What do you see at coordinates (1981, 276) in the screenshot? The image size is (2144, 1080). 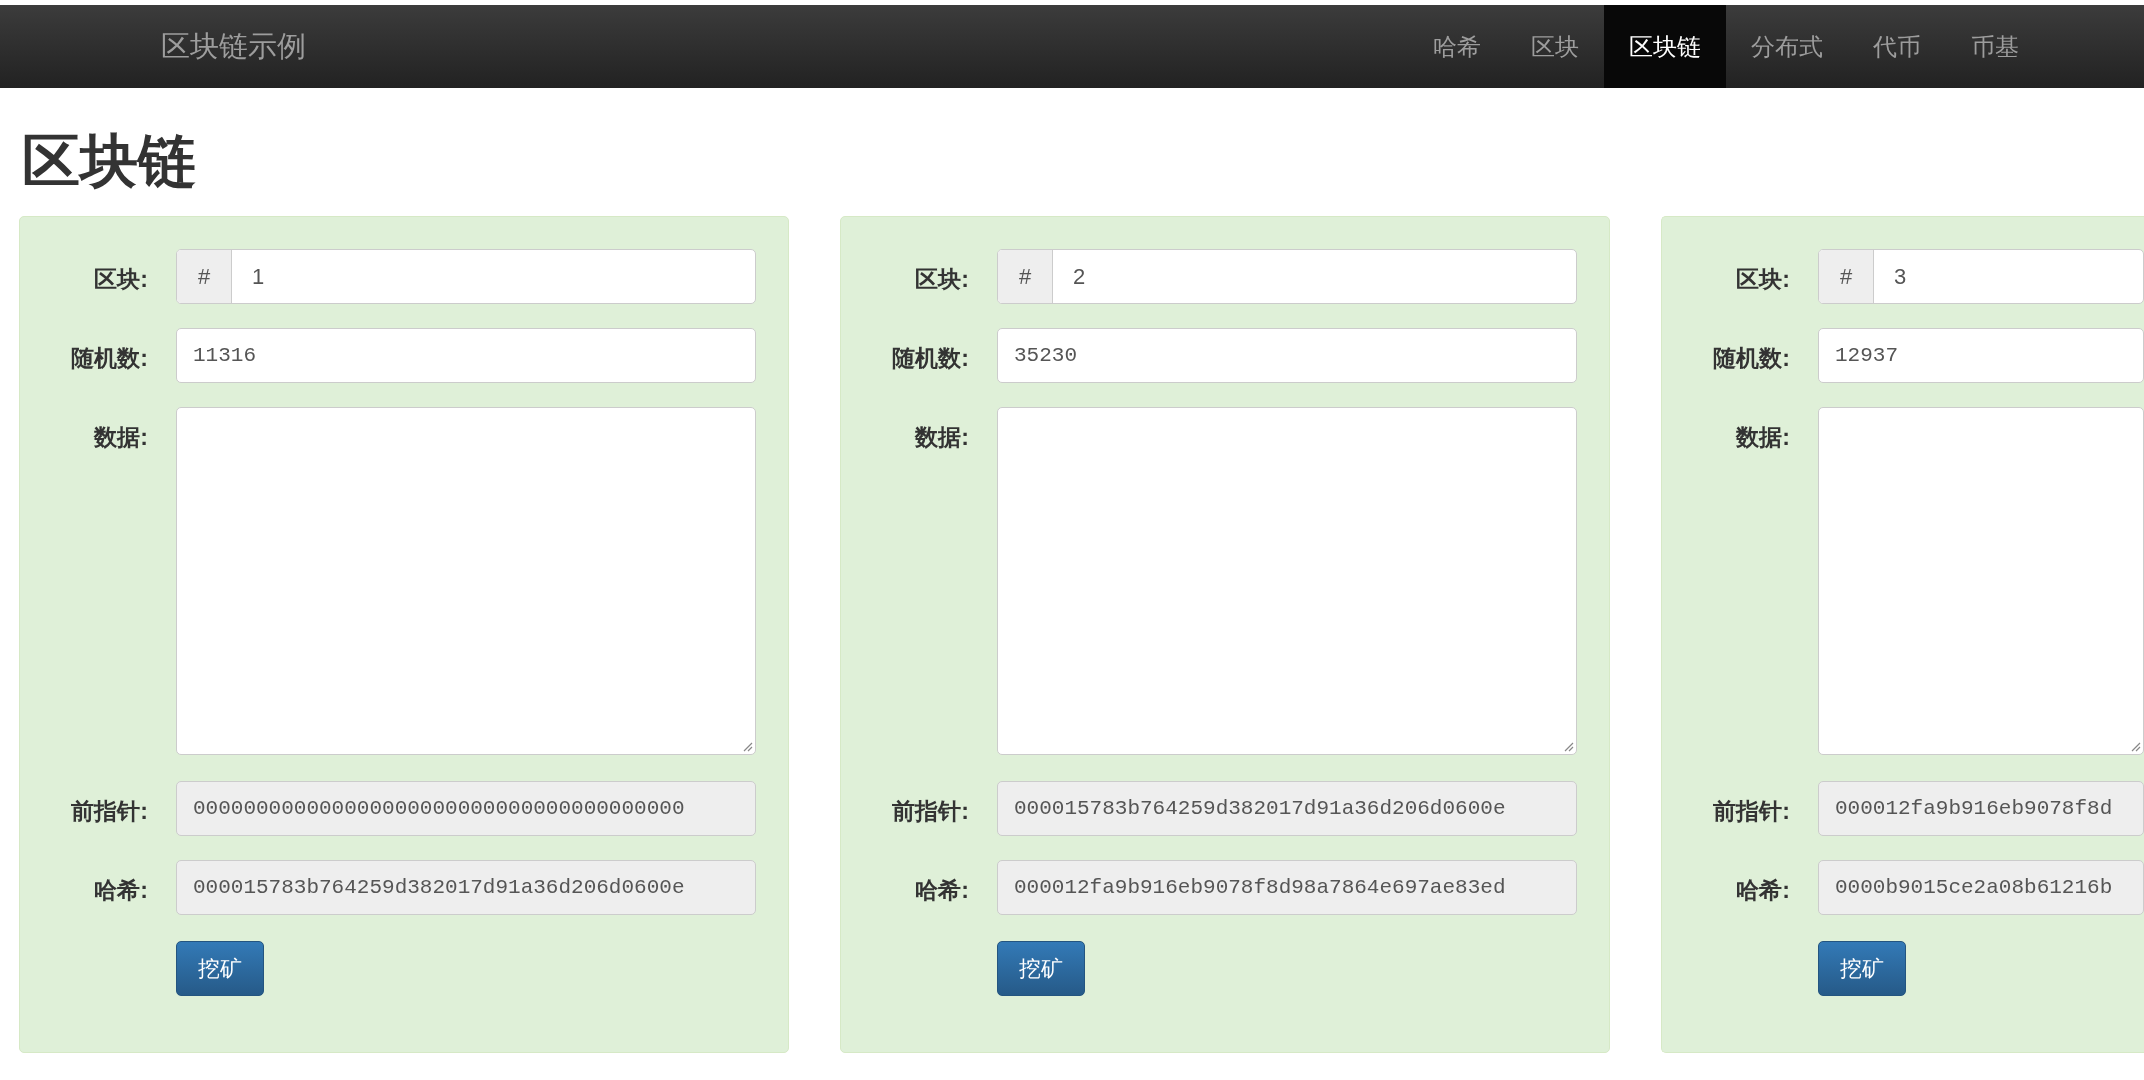 I see `block-number-field: # 3` at bounding box center [1981, 276].